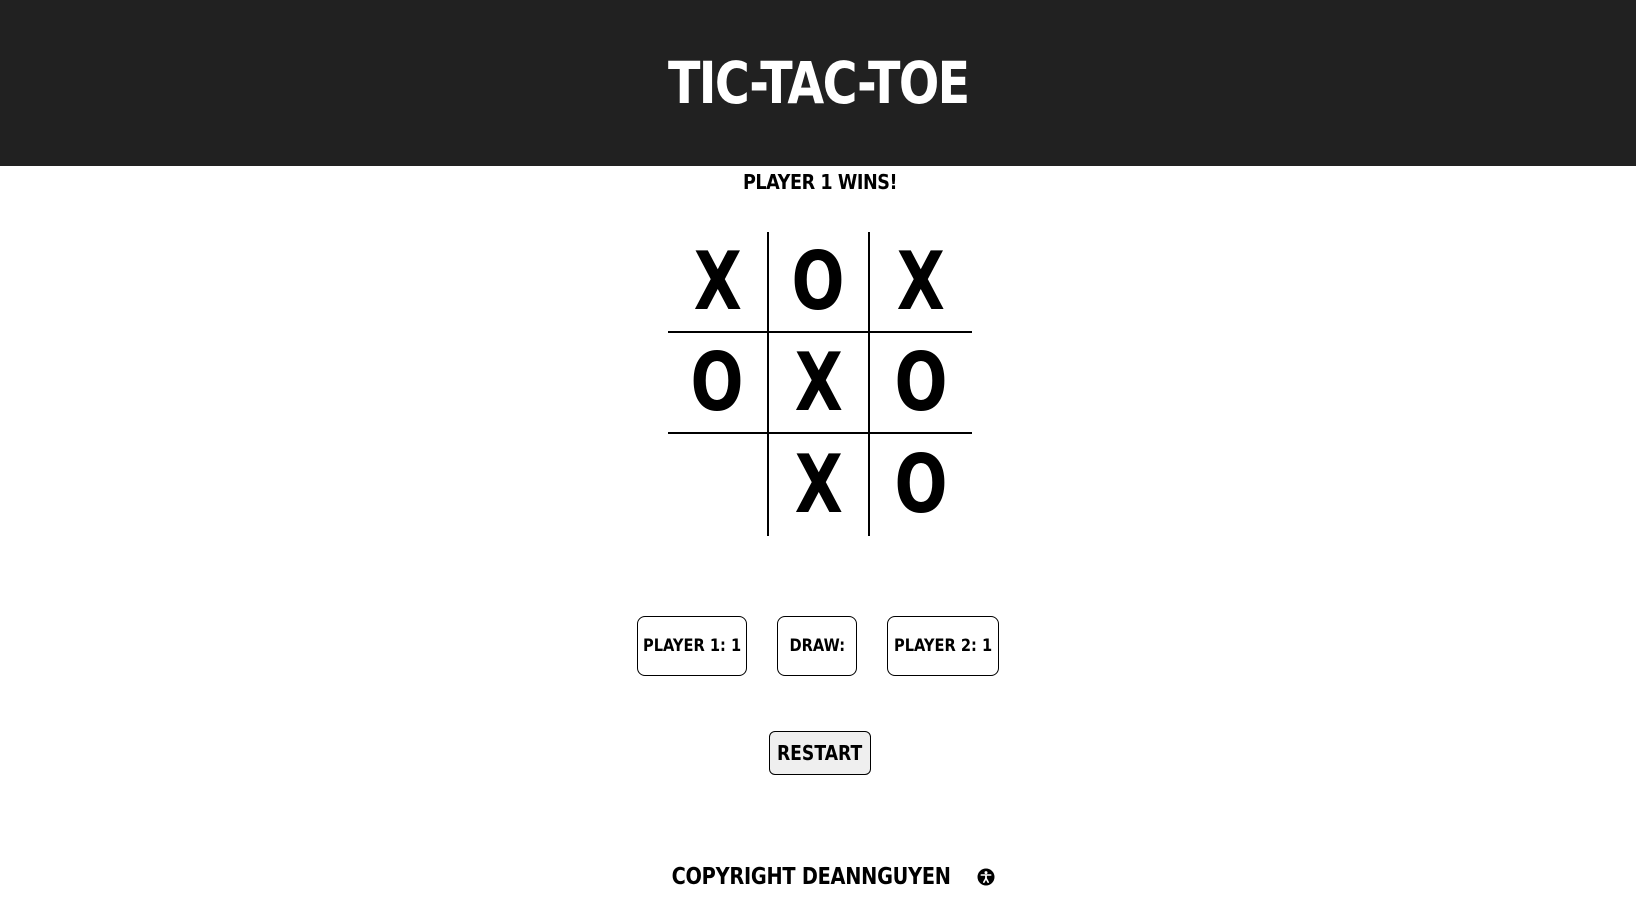  I want to click on scoreboard: PLAYER 1: 1 DRAW: PLAYER 2: 1, so click(818, 646).